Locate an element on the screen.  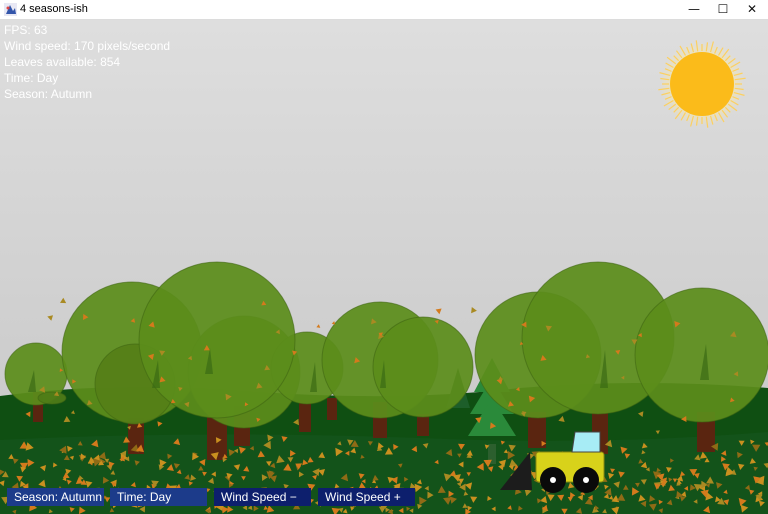
season-button: Season: Autumn is located at coordinates (55, 497).